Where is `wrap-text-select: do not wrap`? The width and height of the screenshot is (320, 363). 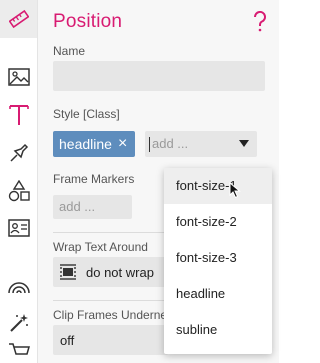
wrap-text-select: do not wrap is located at coordinates (110, 272).